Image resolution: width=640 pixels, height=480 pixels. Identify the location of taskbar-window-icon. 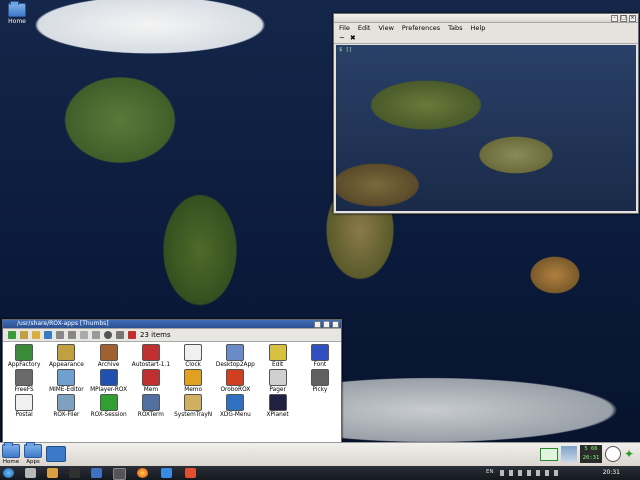
(96, 473).